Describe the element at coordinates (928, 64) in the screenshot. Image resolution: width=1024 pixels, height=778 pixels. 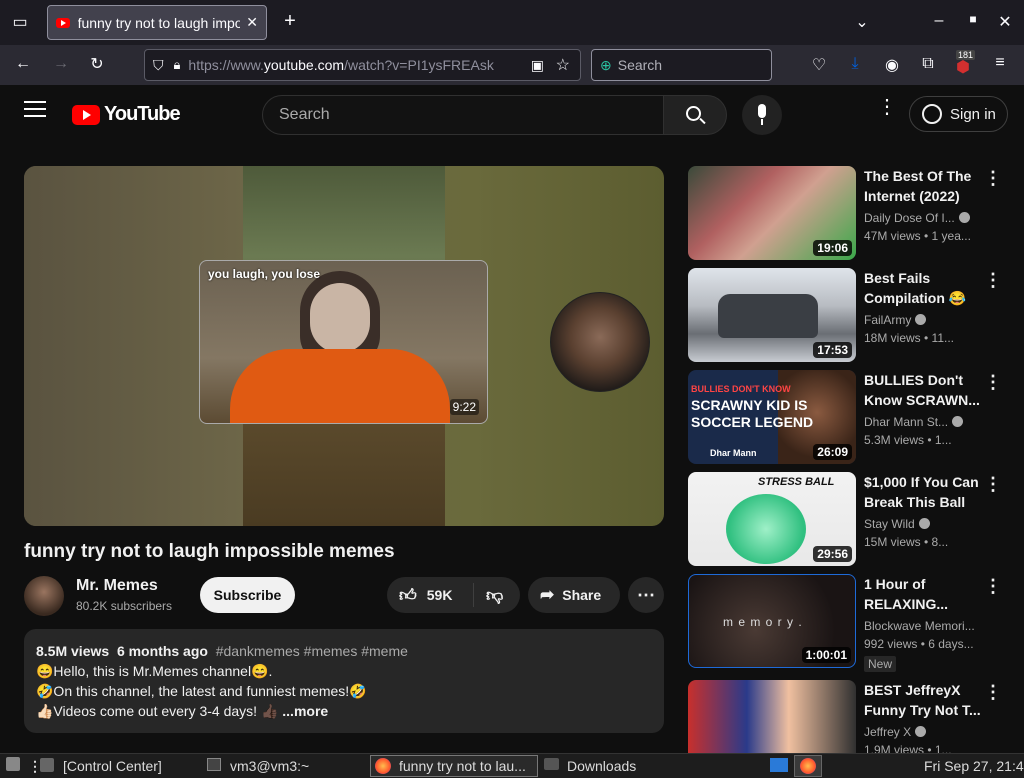
I see `extensions-icon: ⧉` at that location.